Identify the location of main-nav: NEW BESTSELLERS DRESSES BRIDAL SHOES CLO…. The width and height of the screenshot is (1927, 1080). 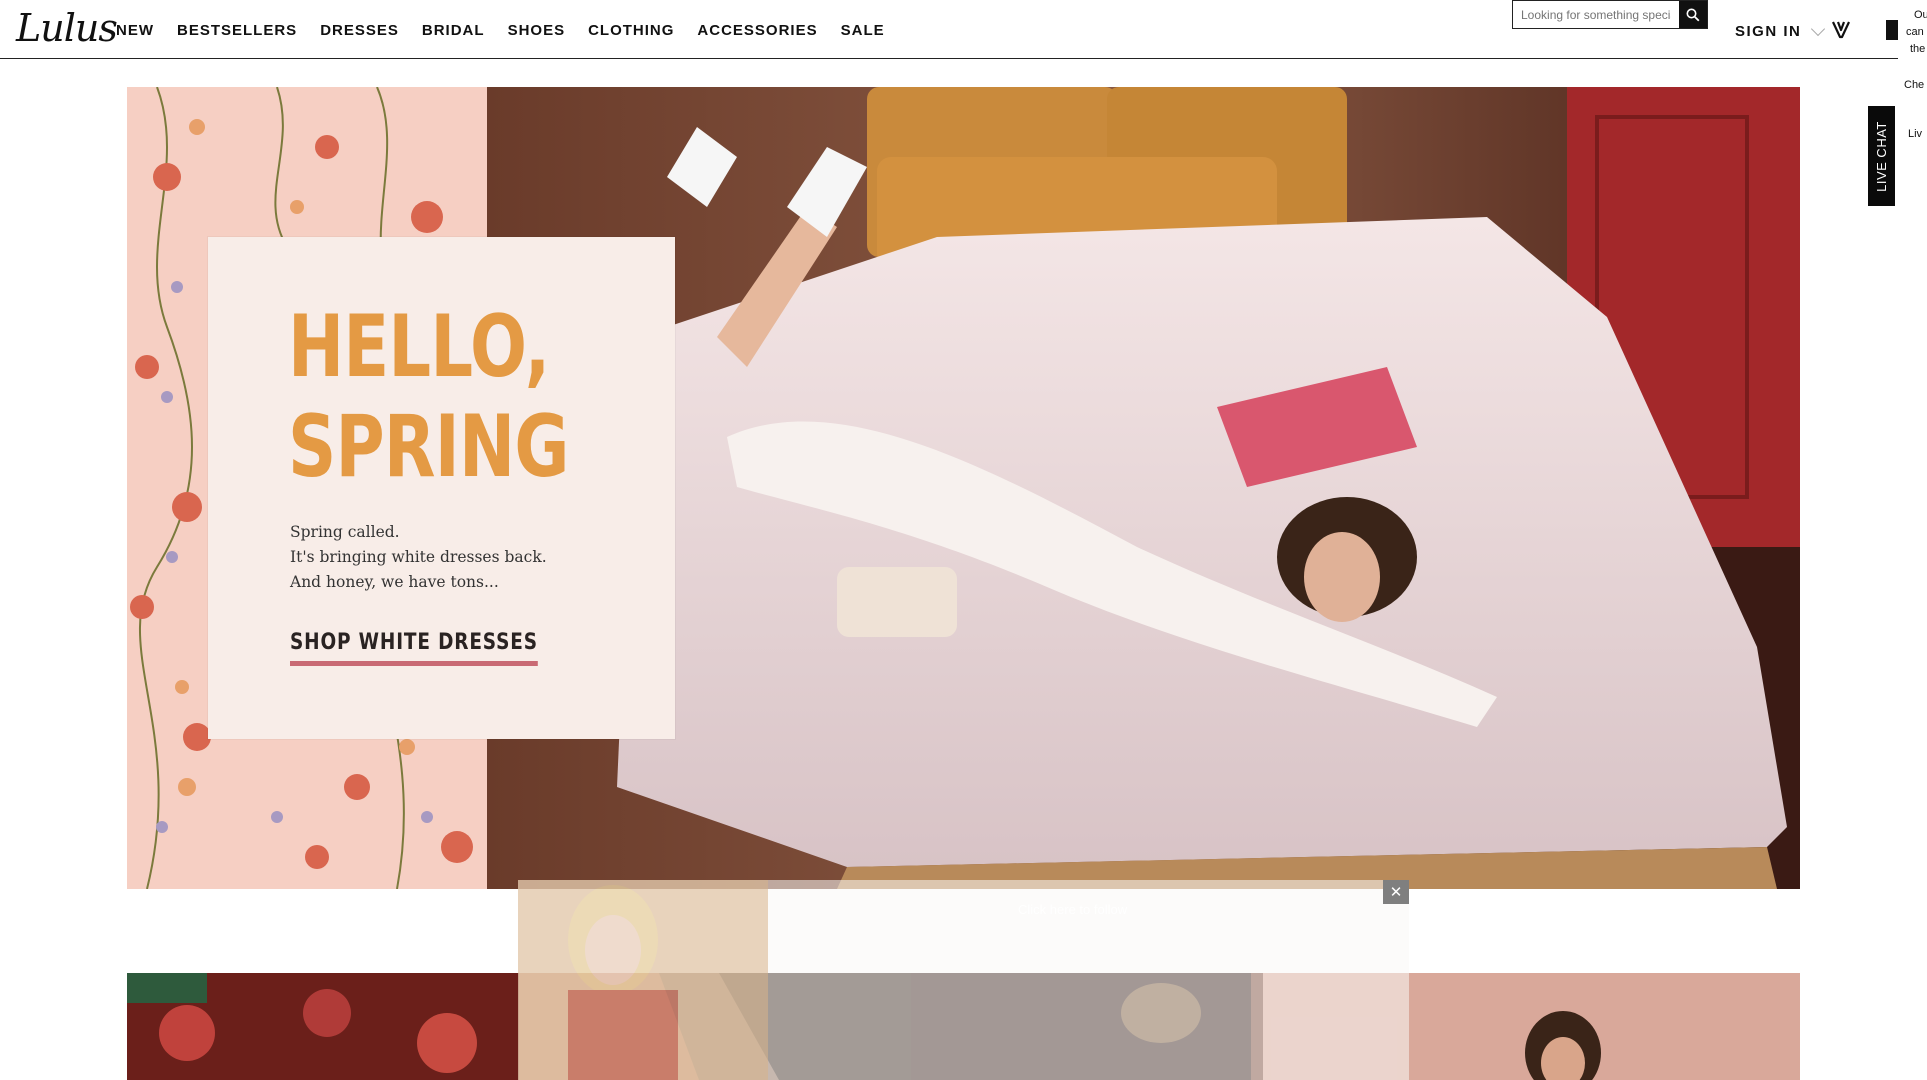
(512, 30).